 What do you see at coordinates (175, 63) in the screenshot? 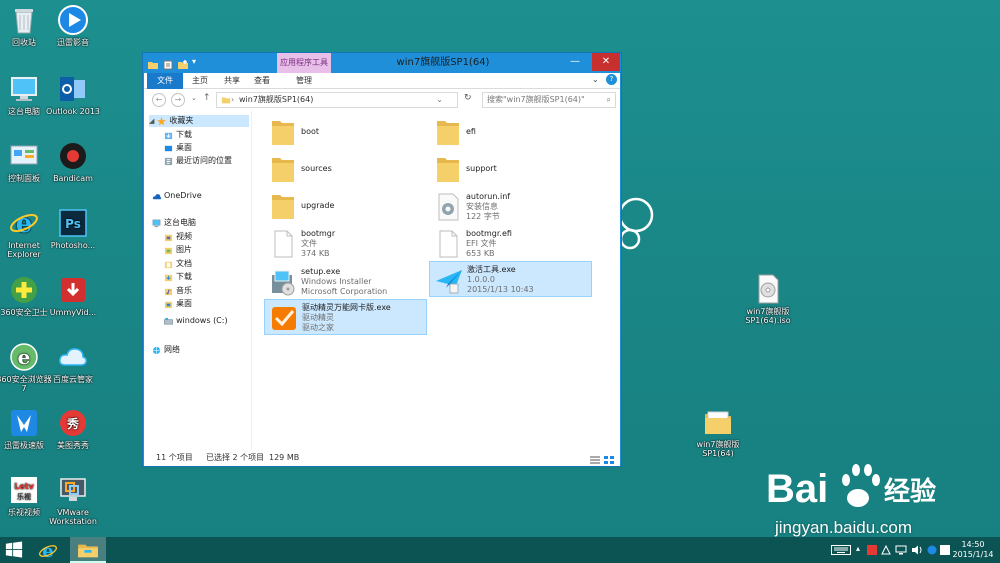
I see `quick-access-toolbar: ▾` at bounding box center [175, 63].